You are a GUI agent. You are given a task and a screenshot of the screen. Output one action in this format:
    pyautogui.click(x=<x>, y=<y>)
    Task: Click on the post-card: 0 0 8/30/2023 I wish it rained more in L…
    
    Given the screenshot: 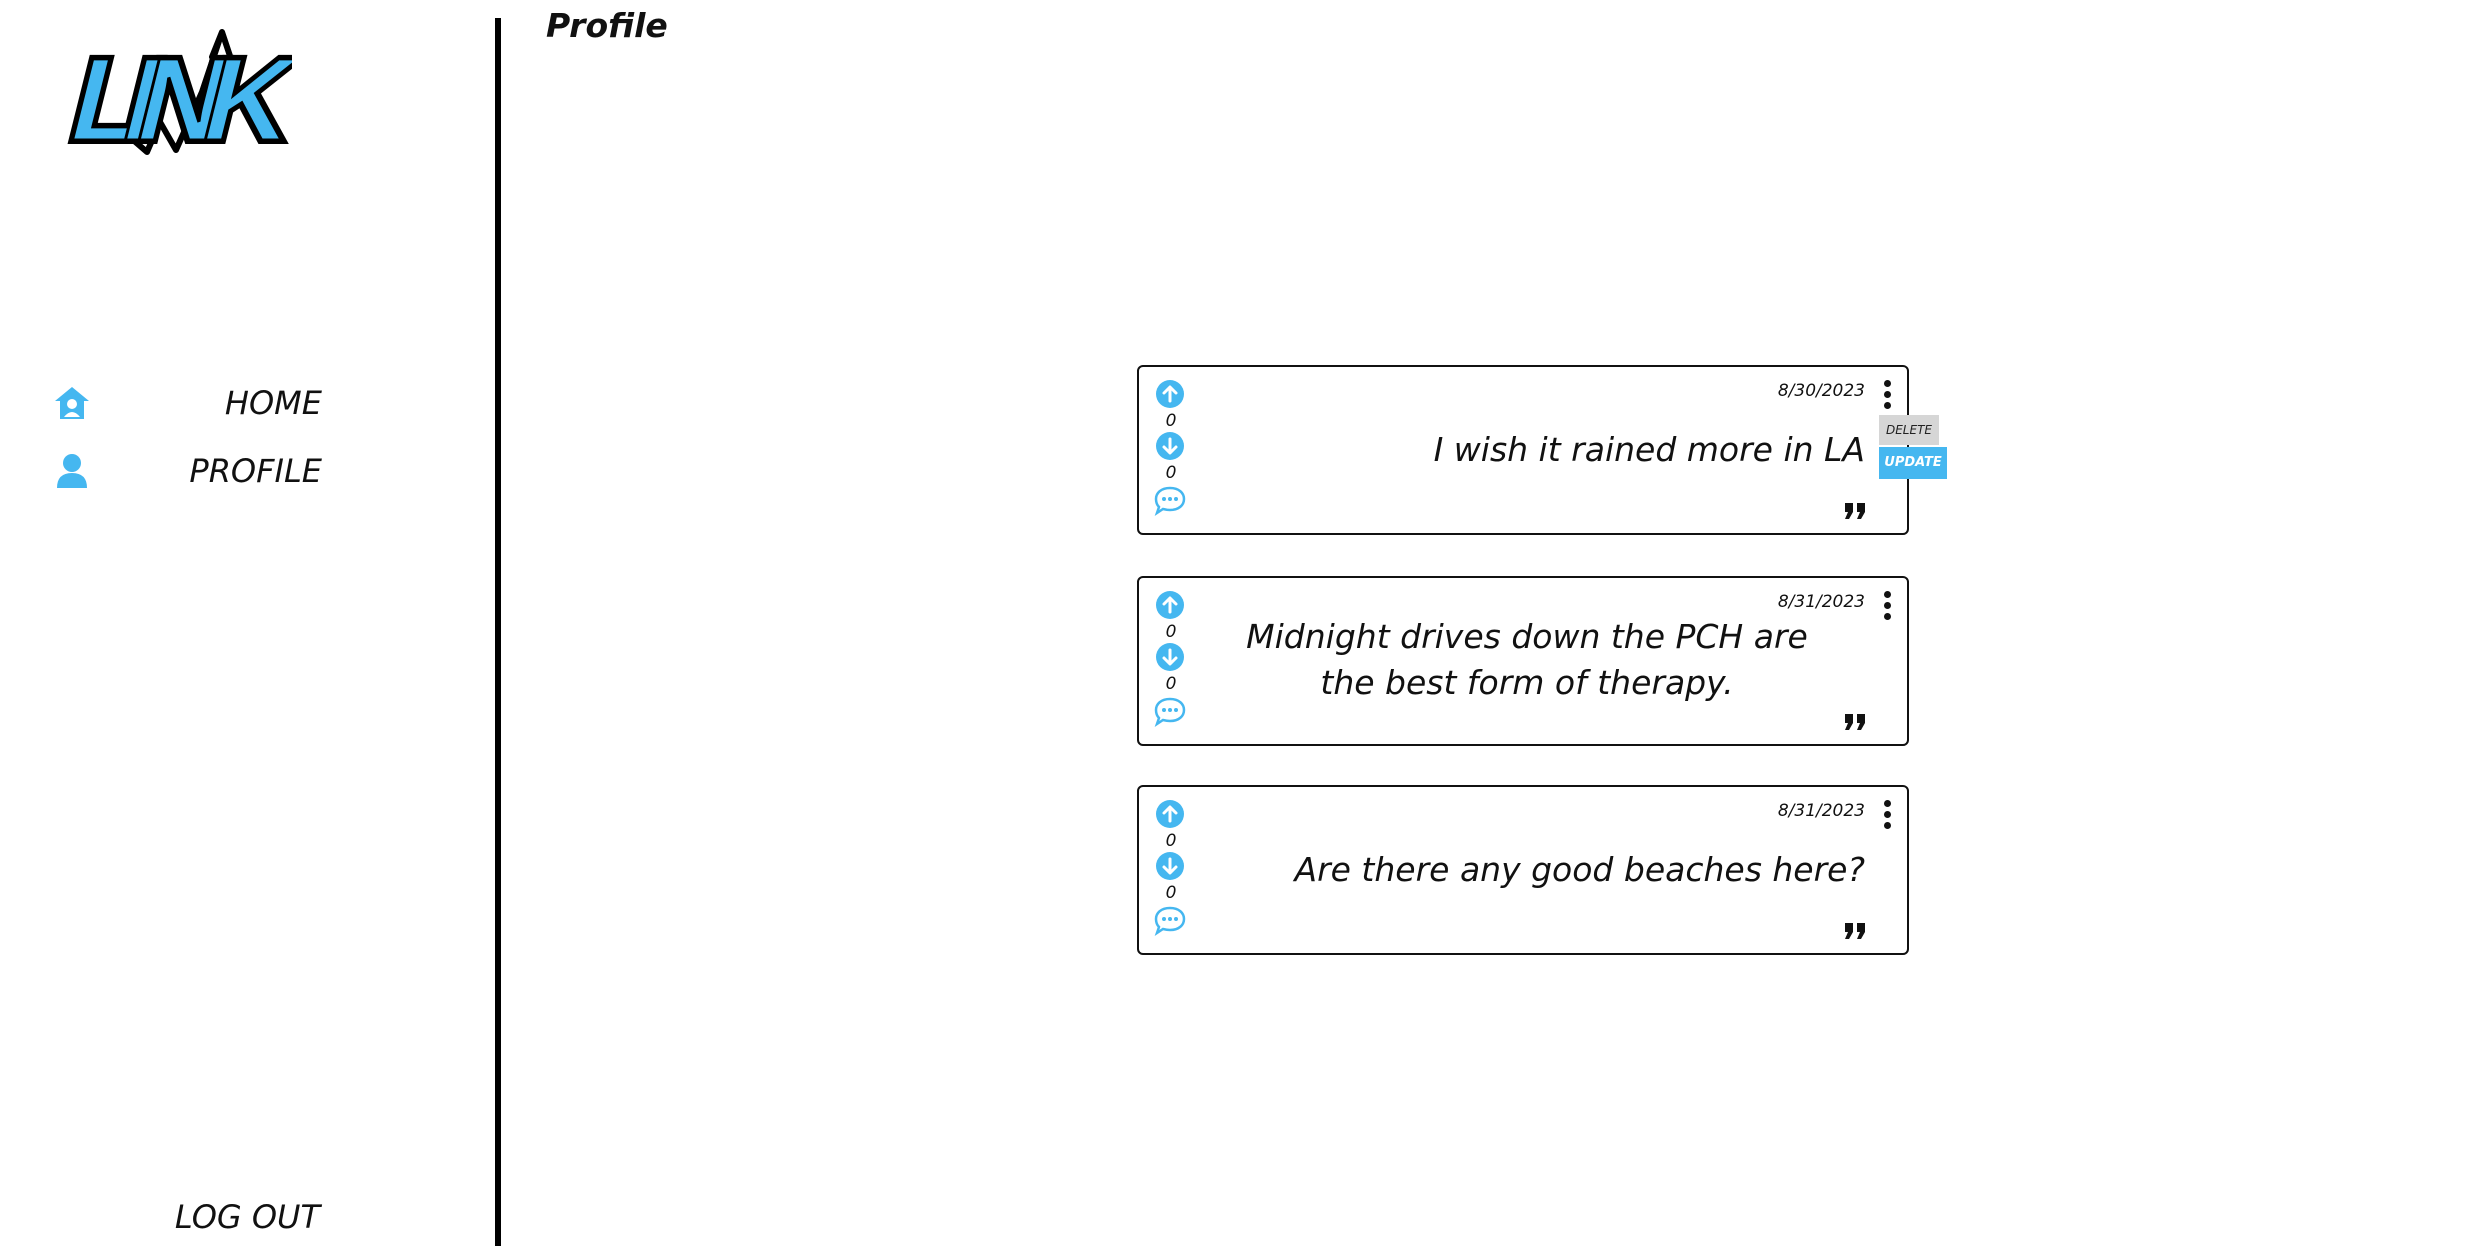 What is the action you would take?
    pyautogui.click(x=1523, y=450)
    